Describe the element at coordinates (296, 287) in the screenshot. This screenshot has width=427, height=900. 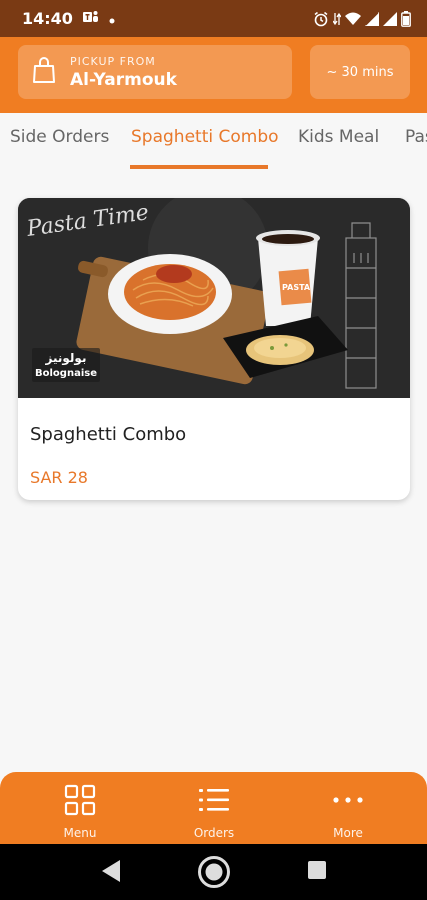
I see `cup-logo: PASTA` at that location.